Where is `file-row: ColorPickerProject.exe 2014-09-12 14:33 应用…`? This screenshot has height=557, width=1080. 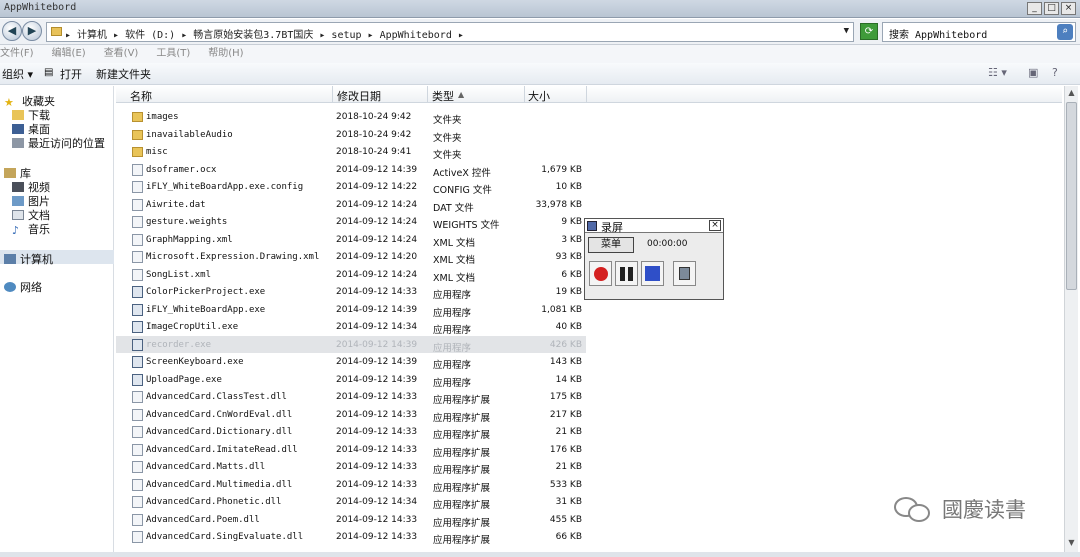
file-row: ColorPickerProject.exe 2014-09-12 14:33 应用… is located at coordinates (351, 292).